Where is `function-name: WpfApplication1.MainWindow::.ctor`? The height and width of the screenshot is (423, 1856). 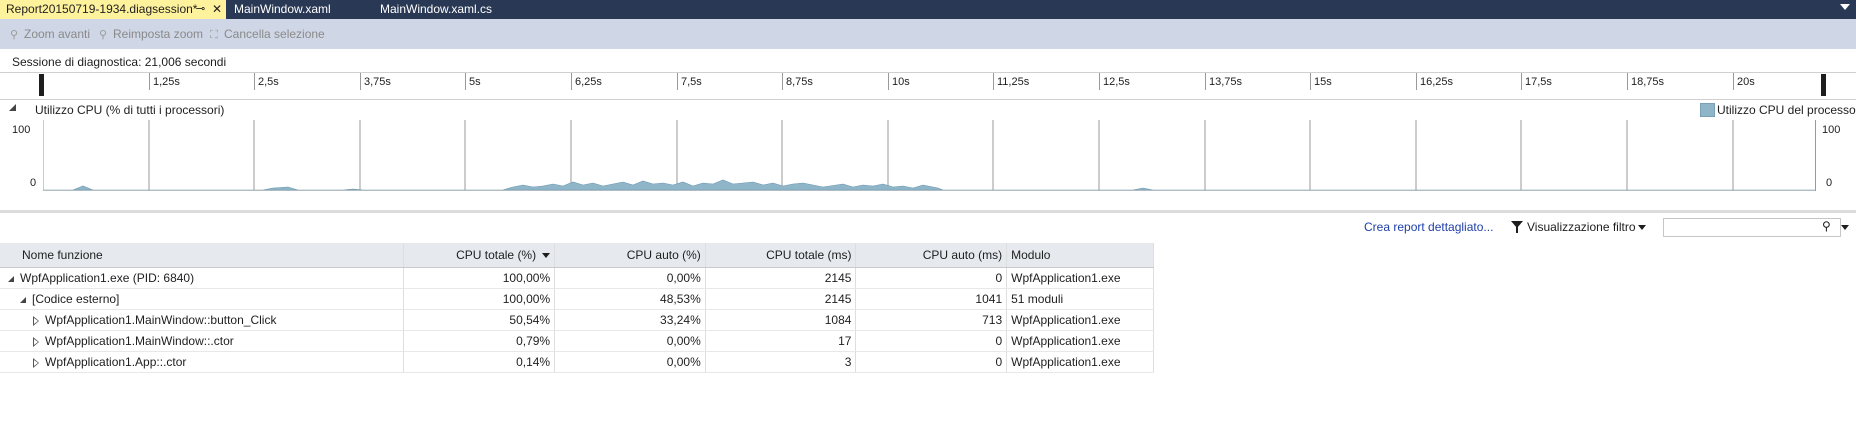 function-name: WpfApplication1.MainWindow::.ctor is located at coordinates (139, 341).